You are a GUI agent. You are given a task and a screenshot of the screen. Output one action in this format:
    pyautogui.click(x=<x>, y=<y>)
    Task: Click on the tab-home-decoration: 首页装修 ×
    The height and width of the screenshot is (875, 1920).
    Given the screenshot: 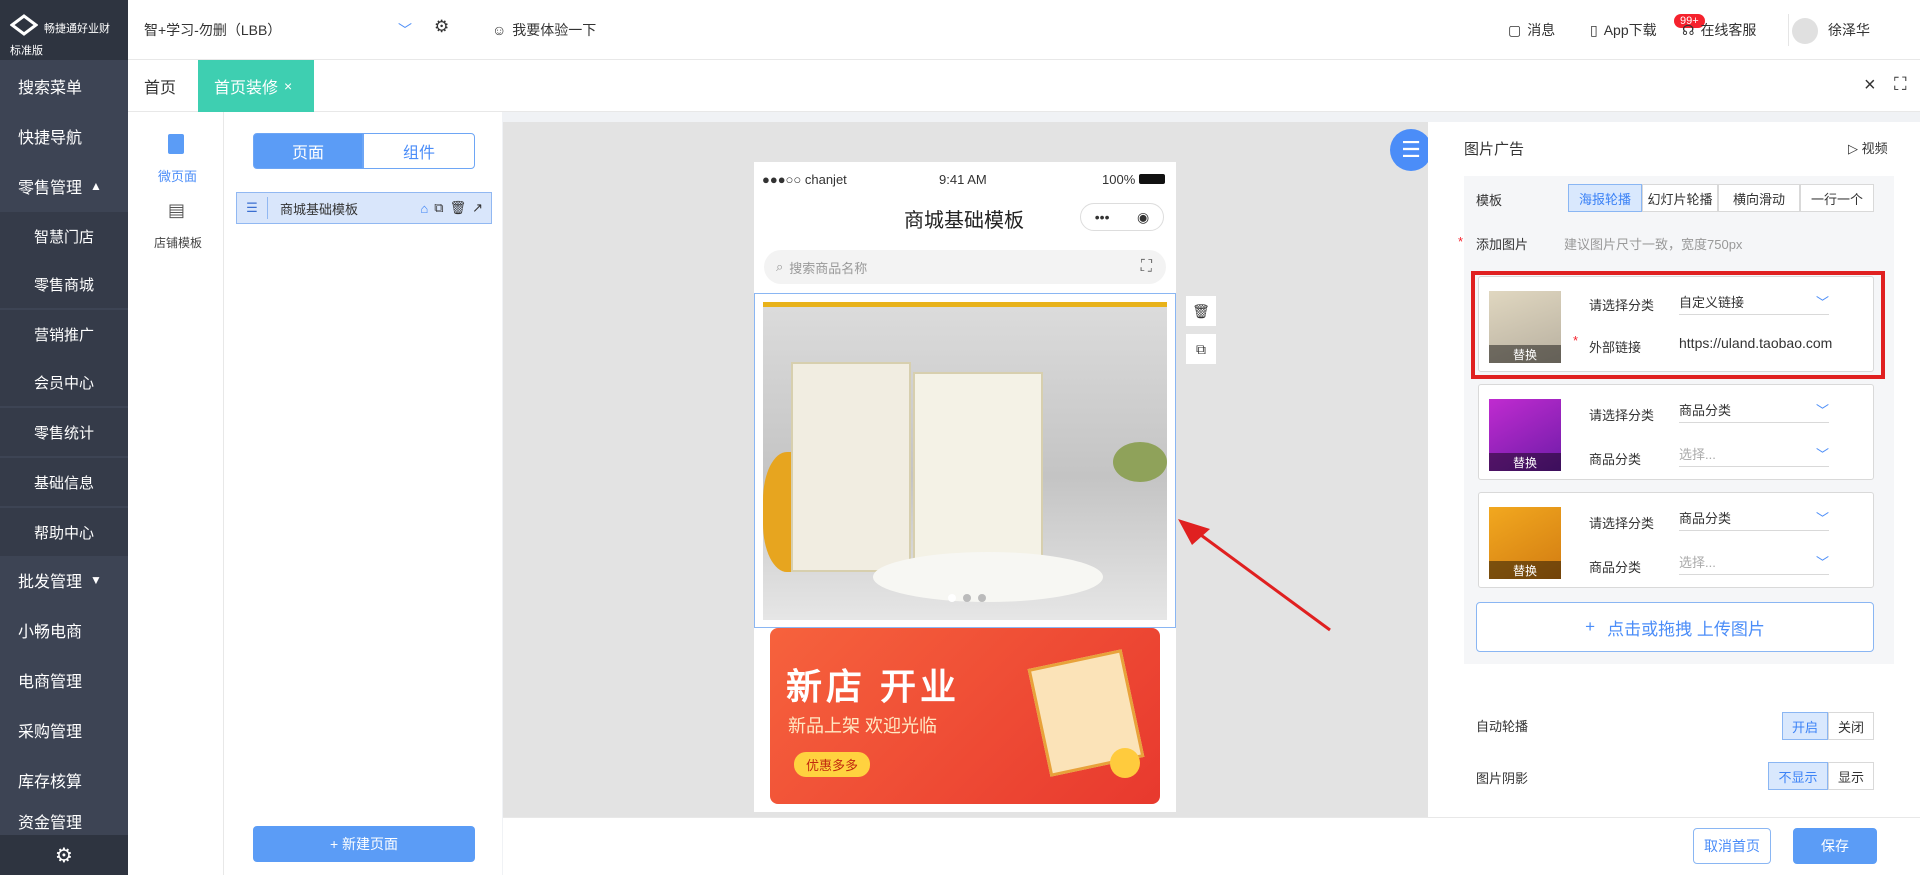 What is the action you would take?
    pyautogui.click(x=256, y=86)
    